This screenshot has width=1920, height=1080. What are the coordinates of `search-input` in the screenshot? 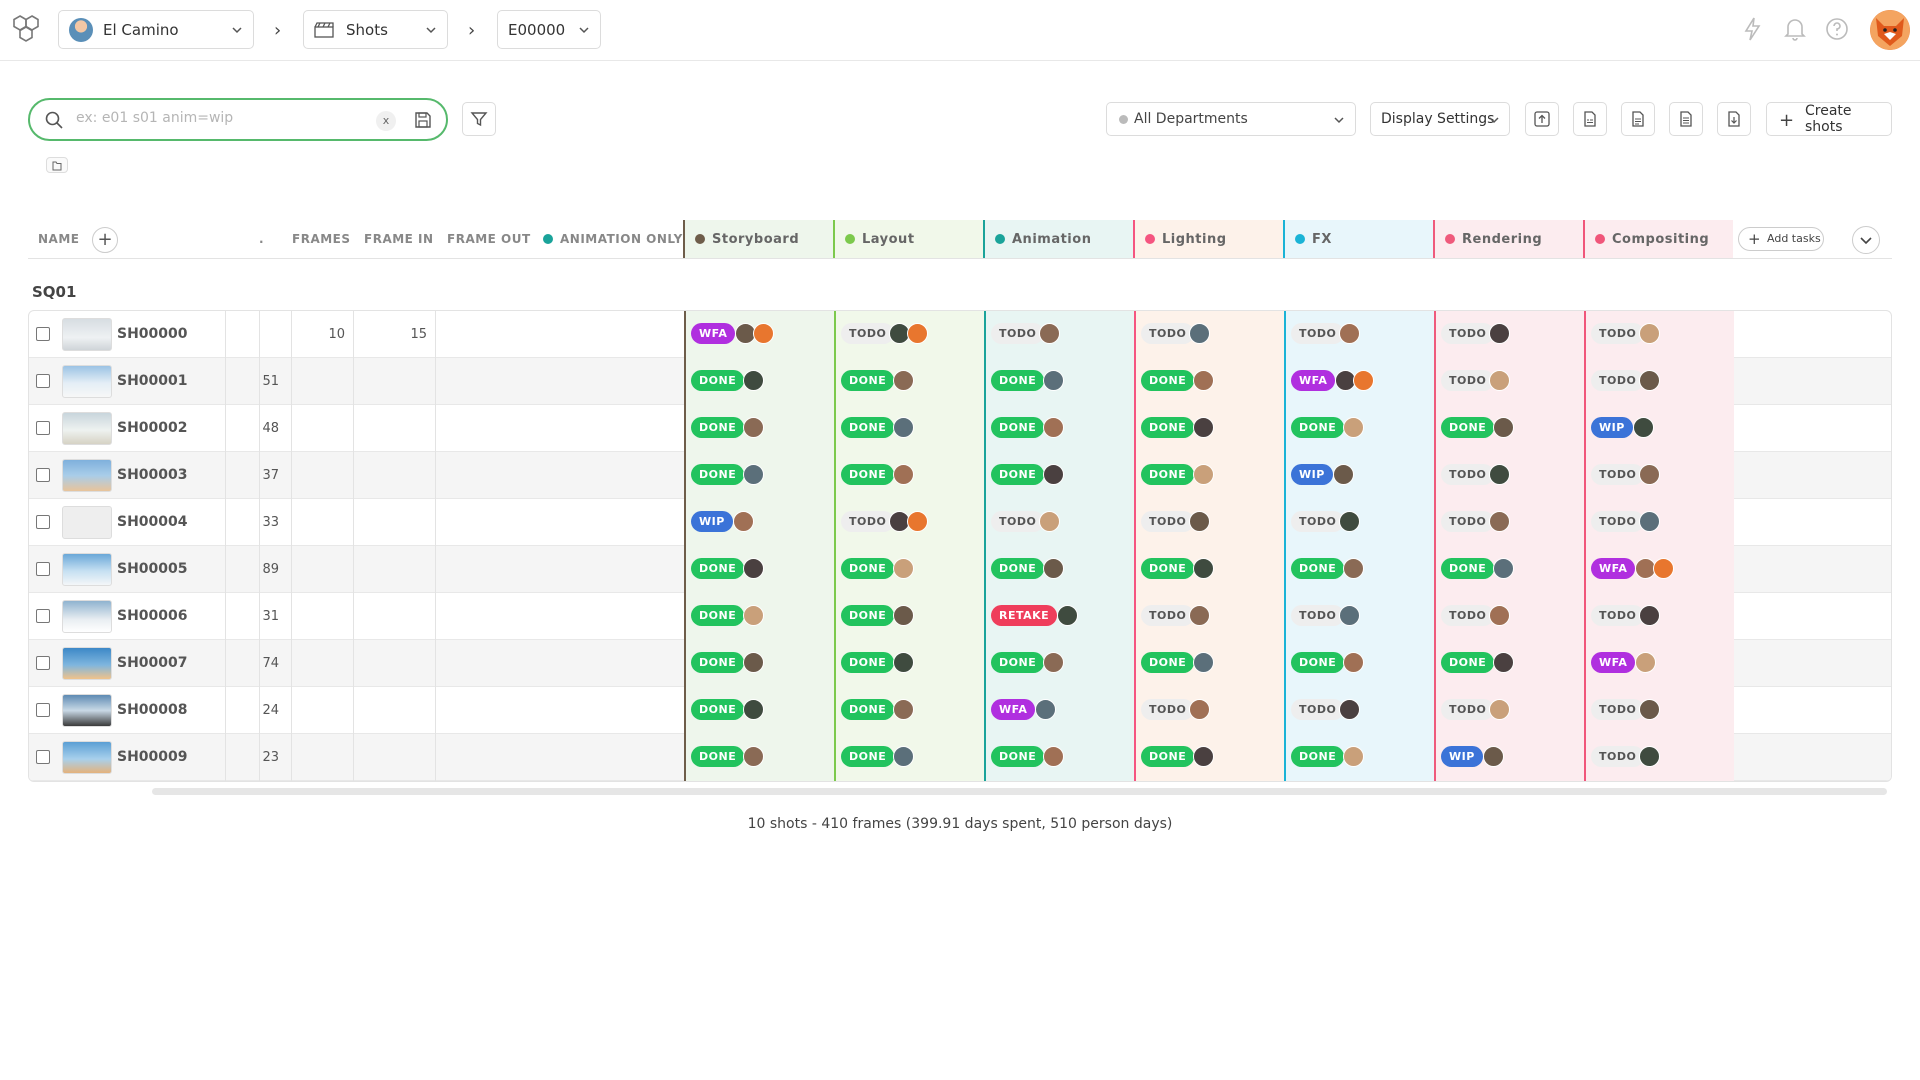 It's located at (226, 118).